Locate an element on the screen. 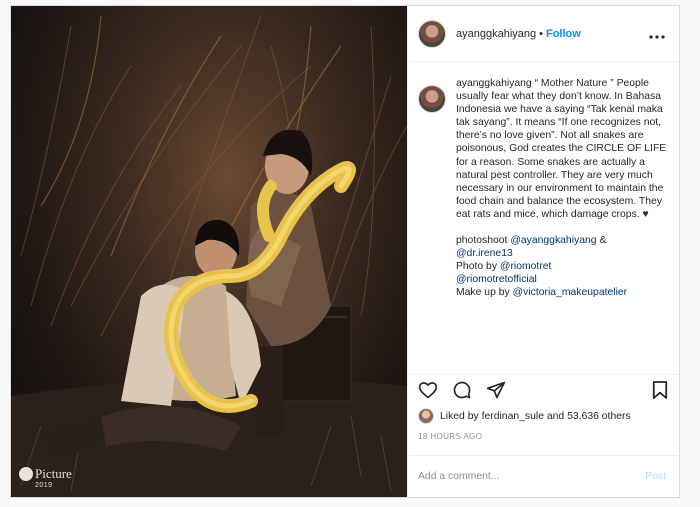 The image size is (700, 507). photo-watermark: Picture 2019 is located at coordinates (45, 477).